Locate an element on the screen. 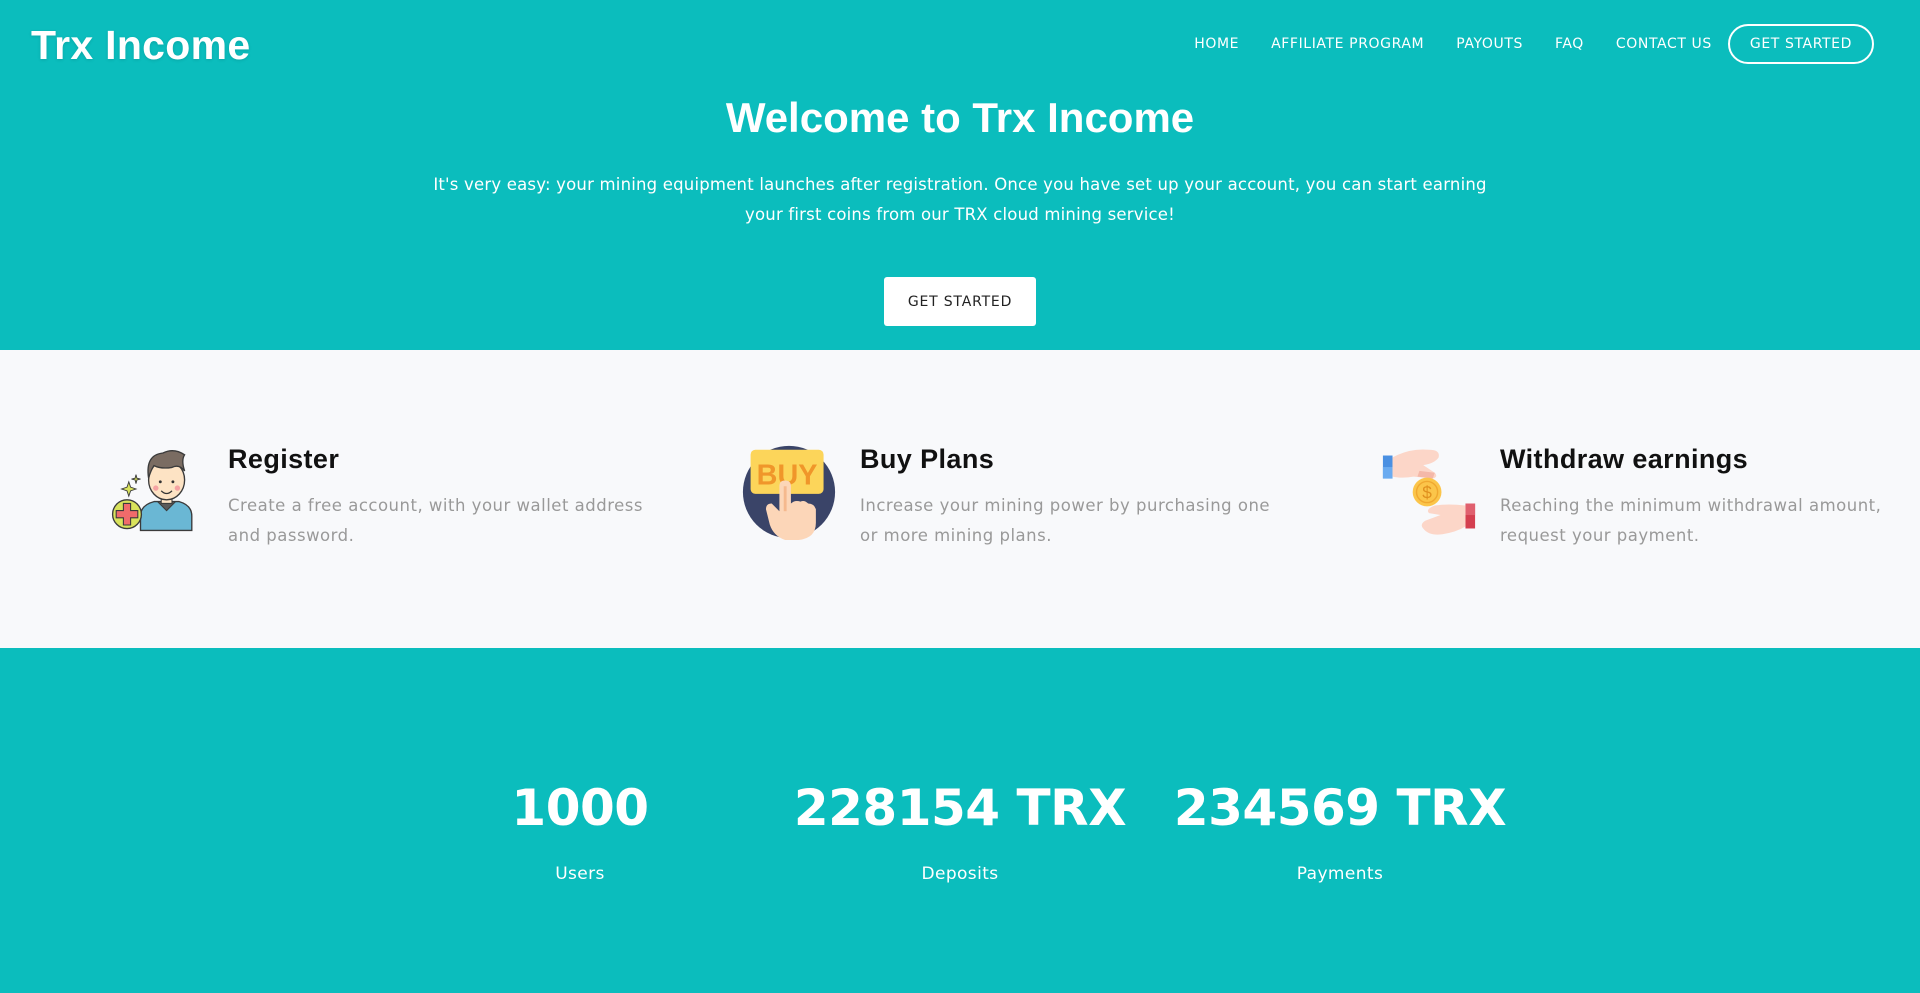 The image size is (1920, 993). user-add-icon is located at coordinates (159, 494).